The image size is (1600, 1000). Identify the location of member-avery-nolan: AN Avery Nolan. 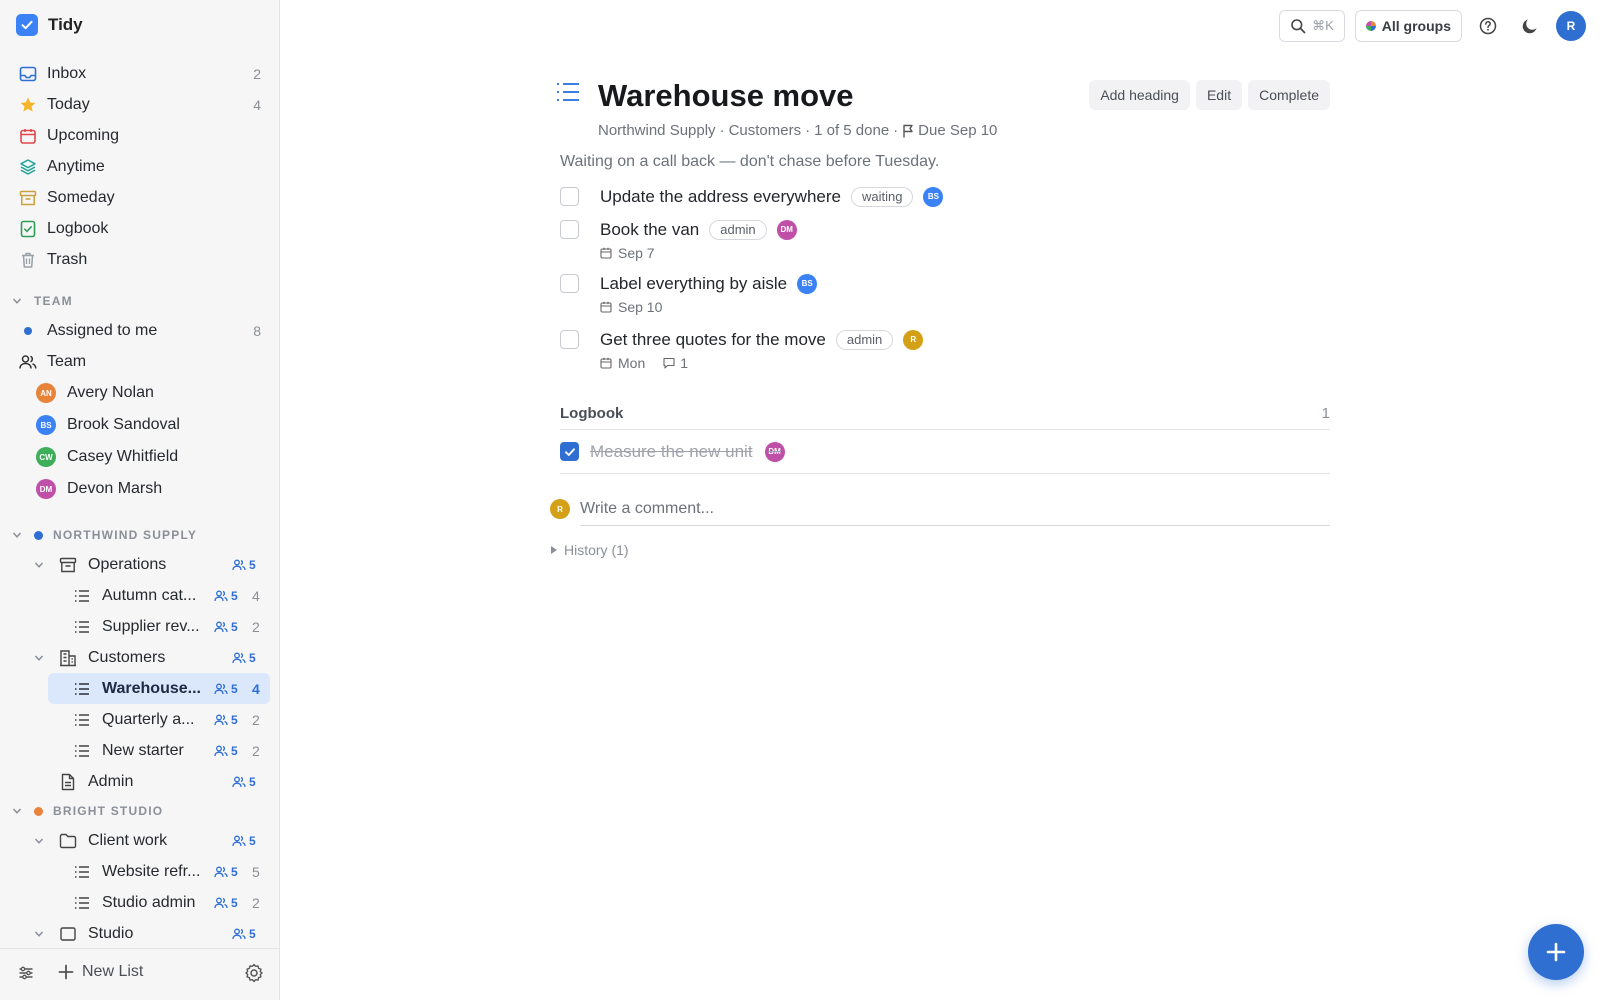
(139, 393).